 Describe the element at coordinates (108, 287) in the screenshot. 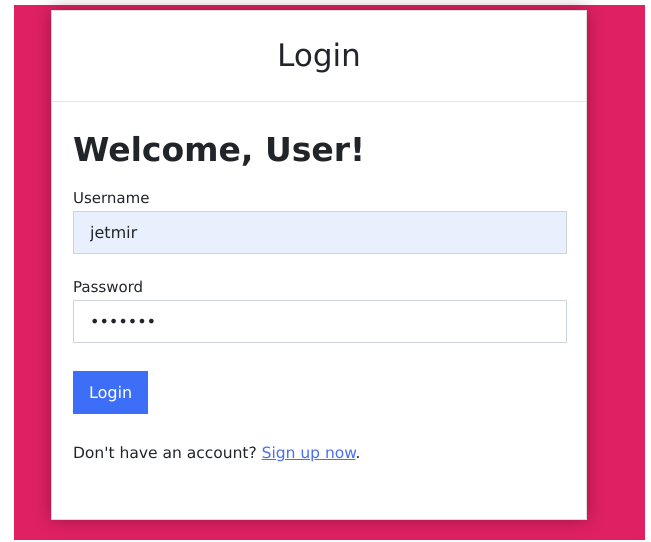

I see `field-label: Password` at that location.